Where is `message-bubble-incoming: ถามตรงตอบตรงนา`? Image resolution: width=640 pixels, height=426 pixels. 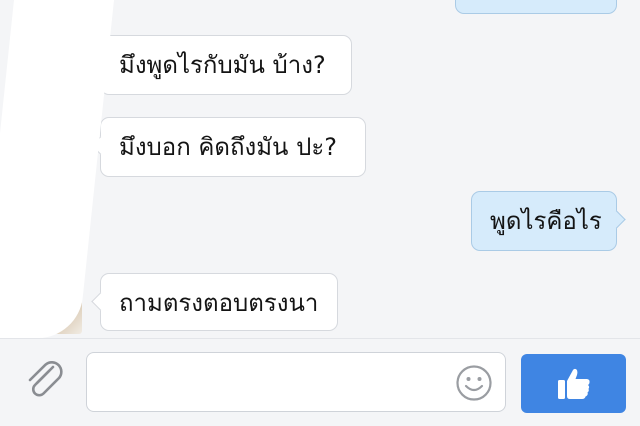 message-bubble-incoming: ถามตรงตอบตรงนา is located at coordinates (214, 302).